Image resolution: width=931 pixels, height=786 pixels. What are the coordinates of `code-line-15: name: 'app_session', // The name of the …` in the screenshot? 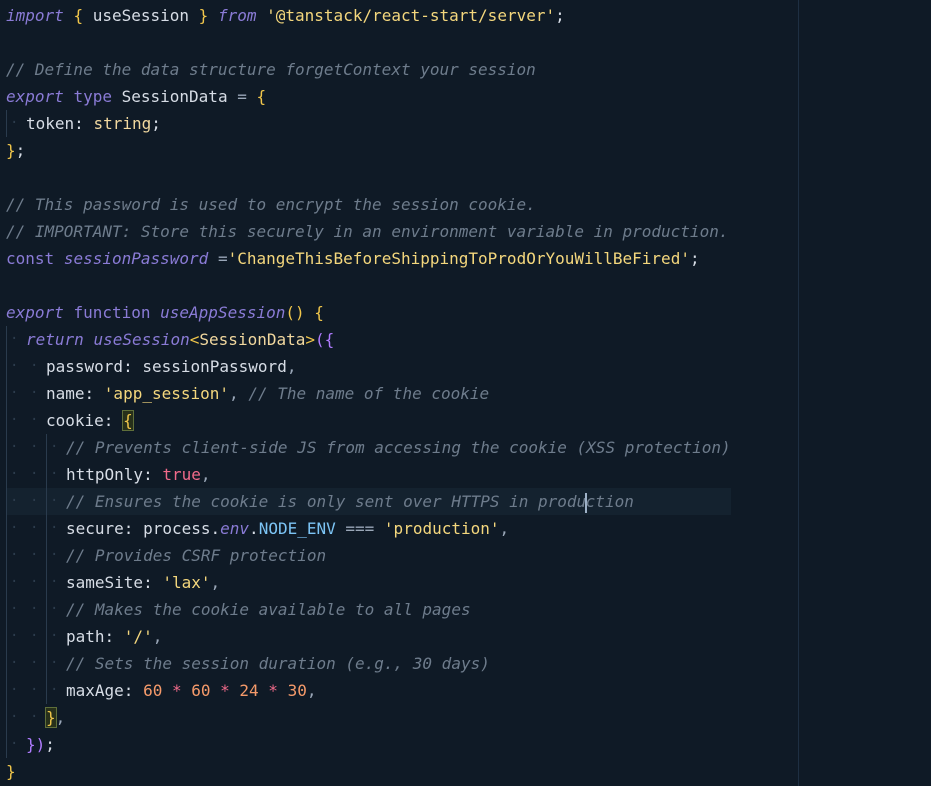 It's located at (368, 393).